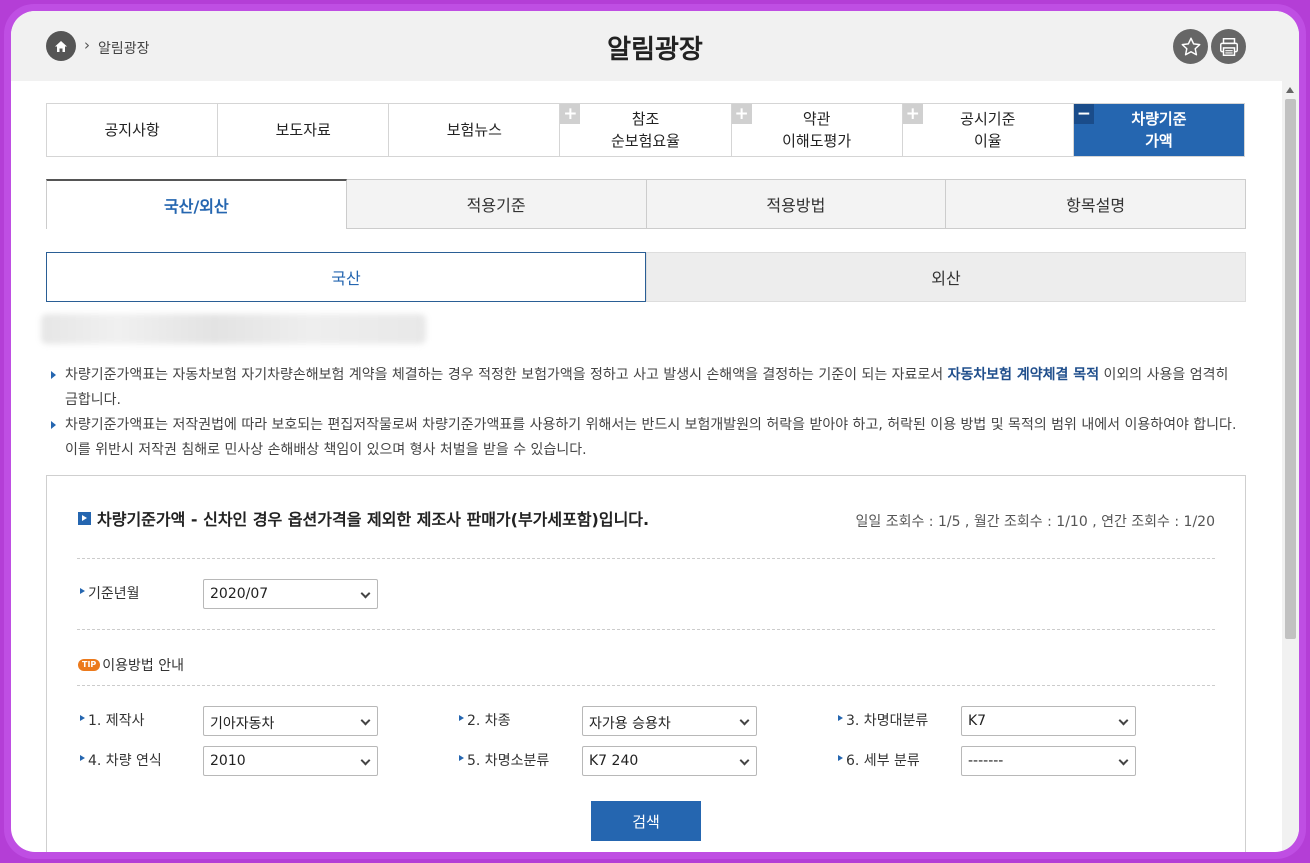 This screenshot has height=863, width=1310. Describe the element at coordinates (988, 130) in the screenshot. I see `tab-disclosure-rate: + 공시기준이율` at that location.